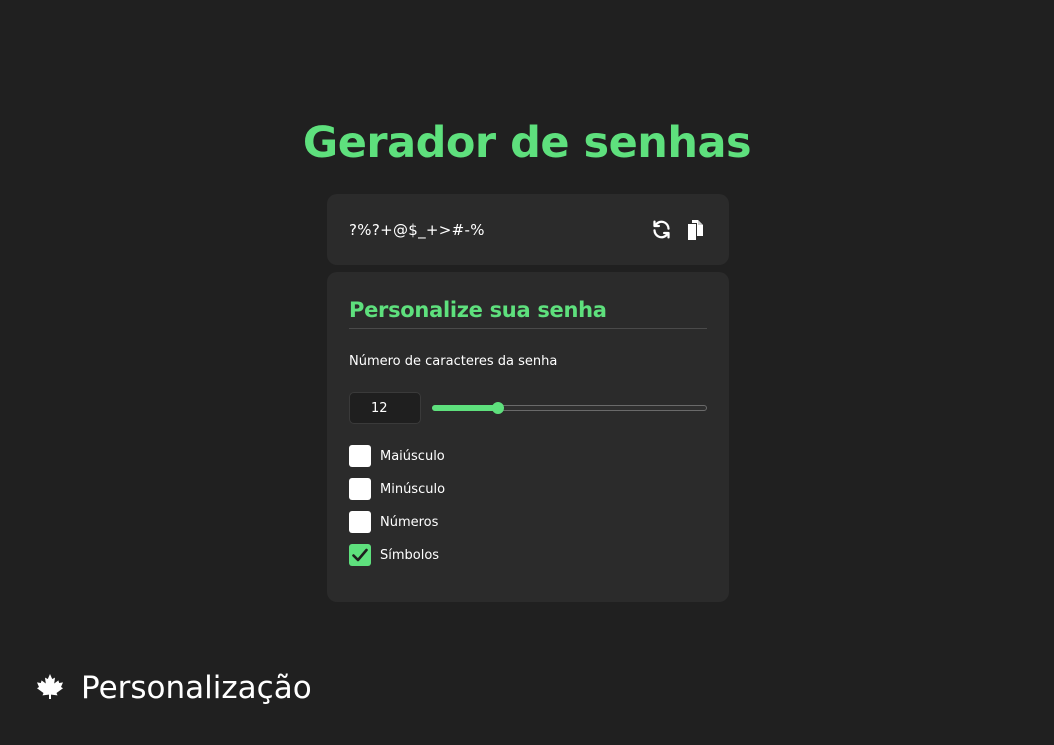 This screenshot has height=745, width=1054. What do you see at coordinates (528, 489) in the screenshot?
I see `option-minusculo: Minúsculo` at bounding box center [528, 489].